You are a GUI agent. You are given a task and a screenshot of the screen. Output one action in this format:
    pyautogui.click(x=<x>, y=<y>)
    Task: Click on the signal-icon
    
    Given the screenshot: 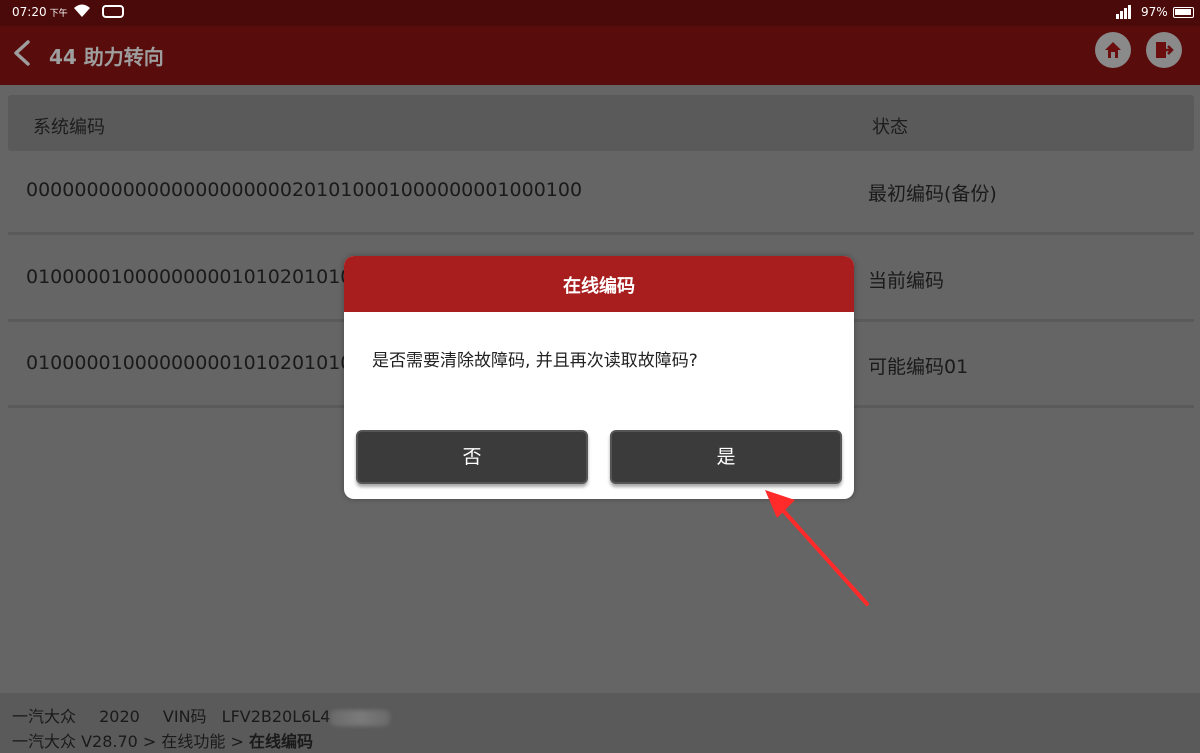 What is the action you would take?
    pyautogui.click(x=1124, y=13)
    